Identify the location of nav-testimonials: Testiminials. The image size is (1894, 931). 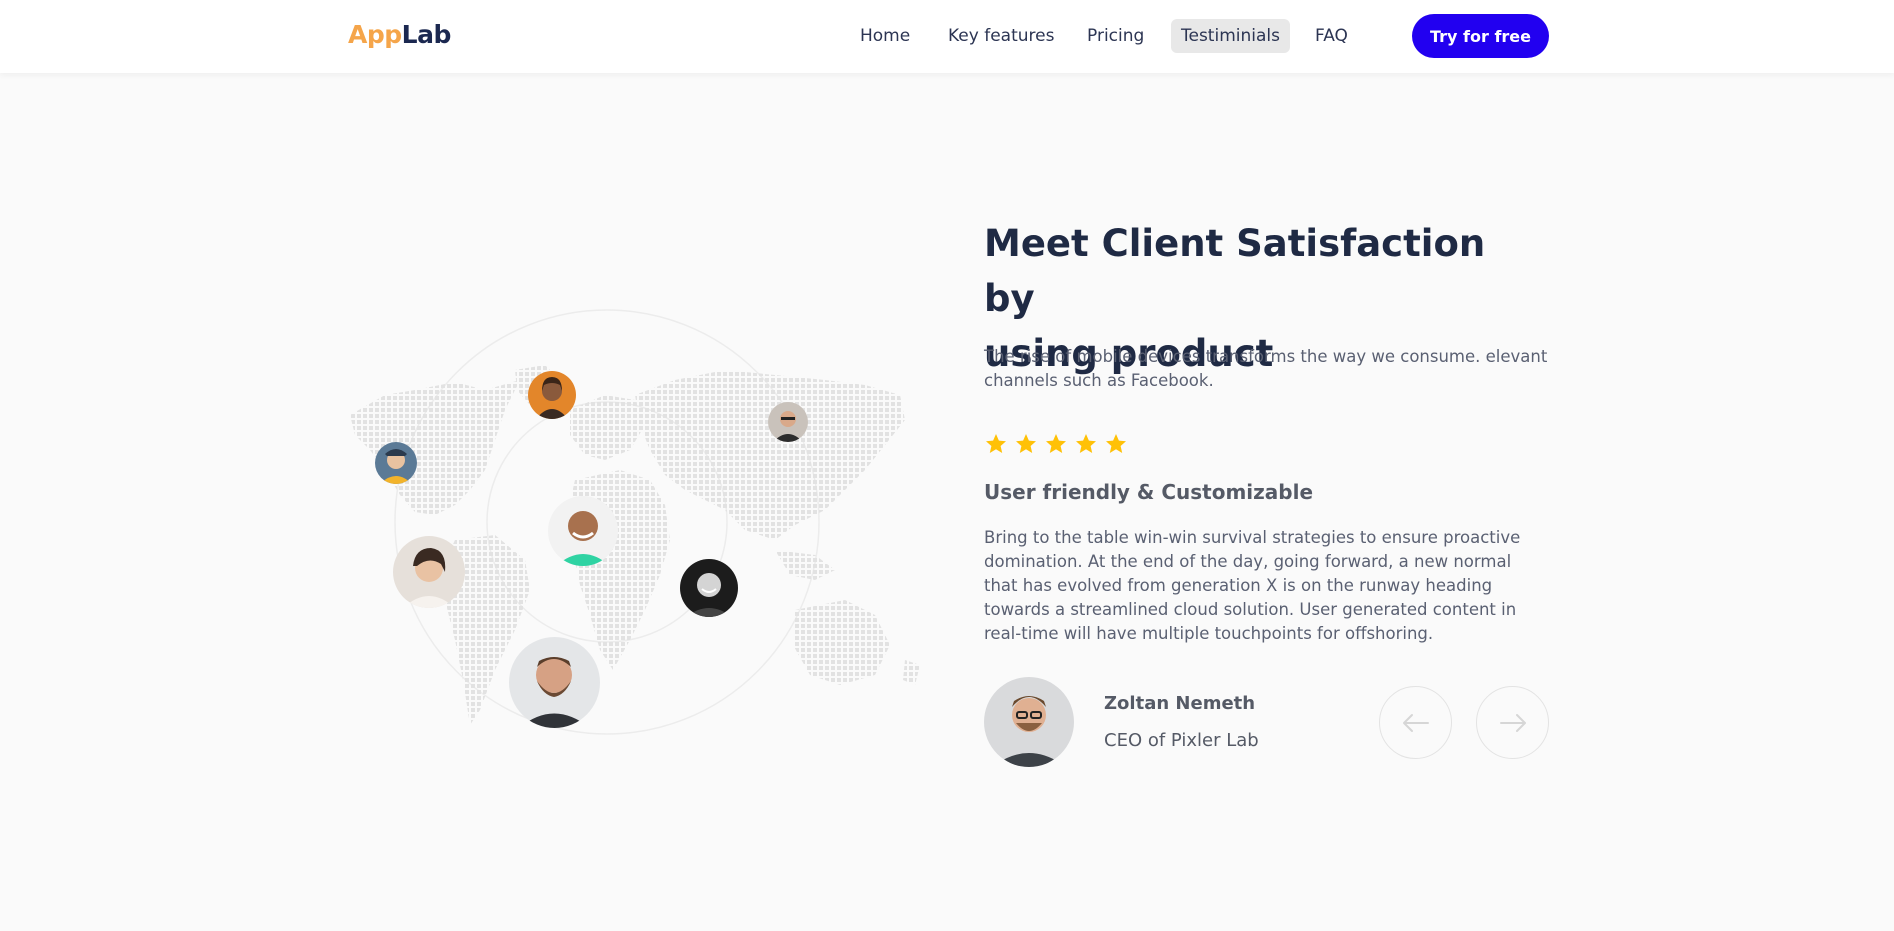
(1230, 36).